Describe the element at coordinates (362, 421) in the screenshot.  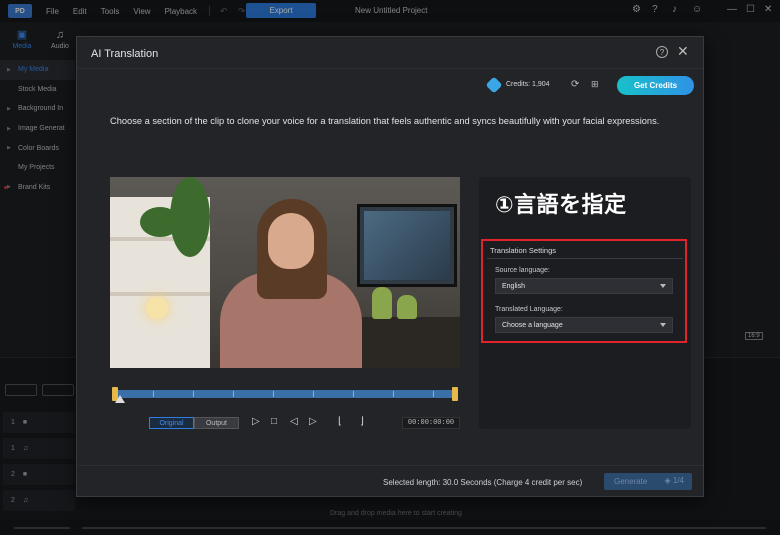
I see `mark-out-icon: ⌋` at that location.